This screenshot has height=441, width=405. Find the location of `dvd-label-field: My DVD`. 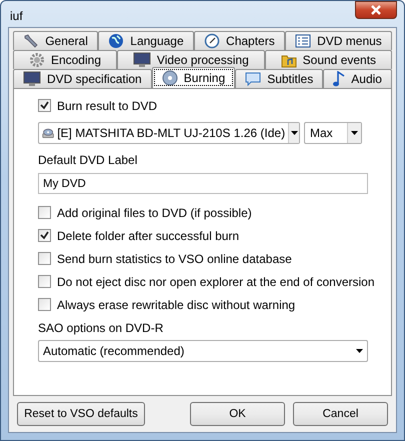

dvd-label-field: My DVD is located at coordinates (203, 183).